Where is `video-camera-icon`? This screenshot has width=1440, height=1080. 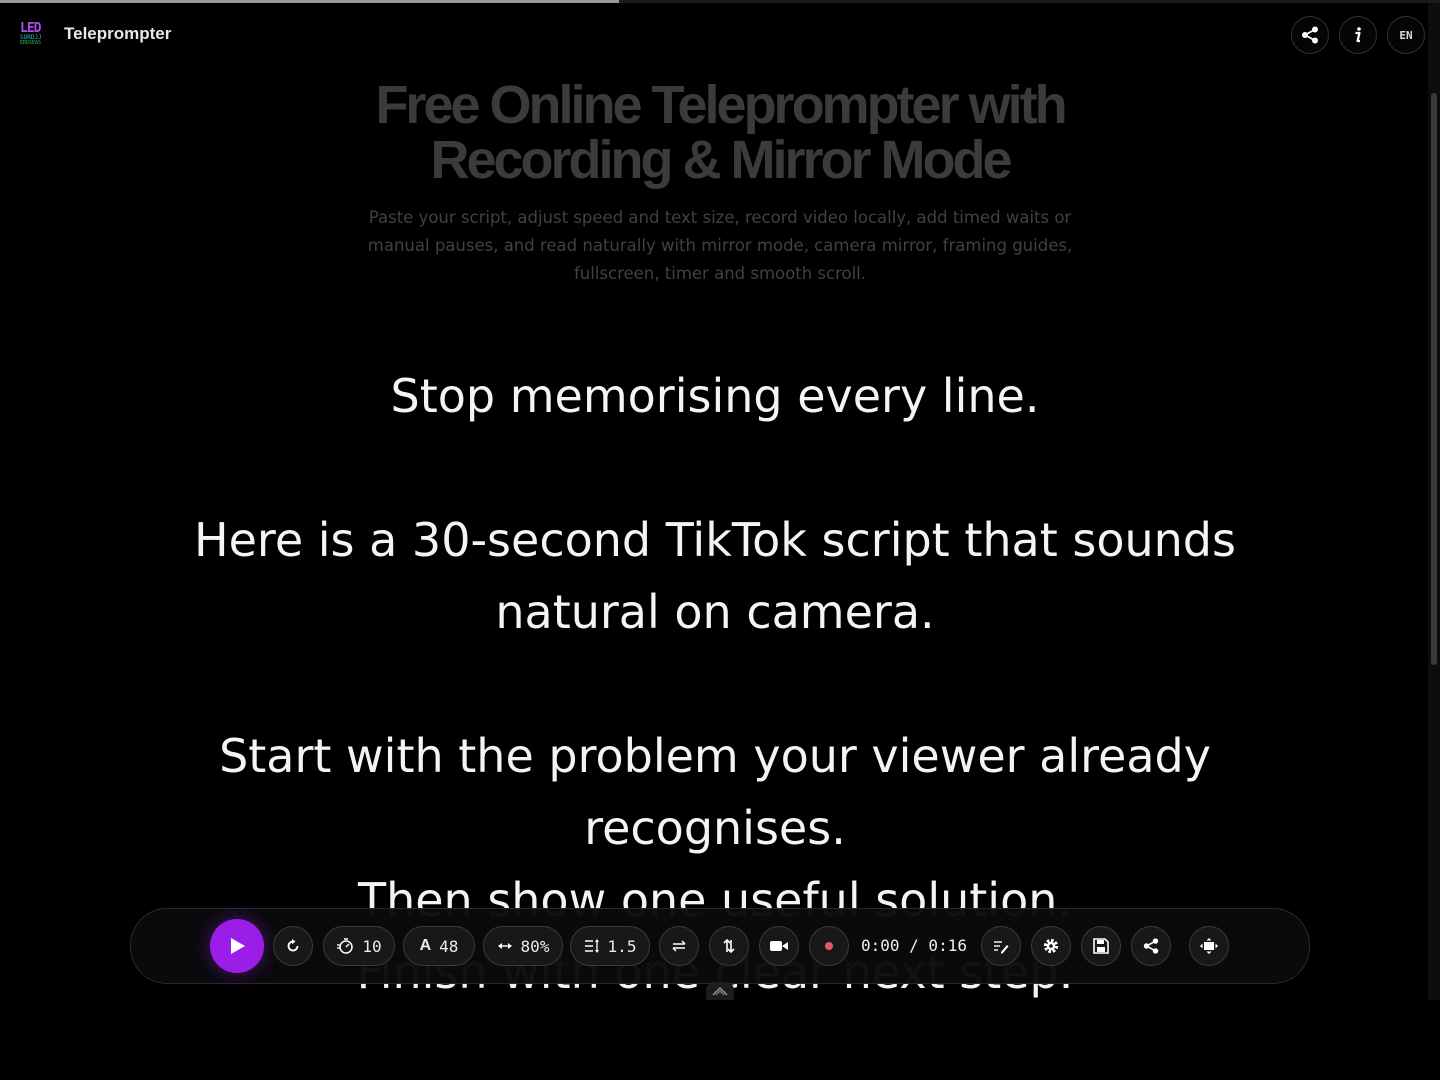
video-camera-icon is located at coordinates (779, 946).